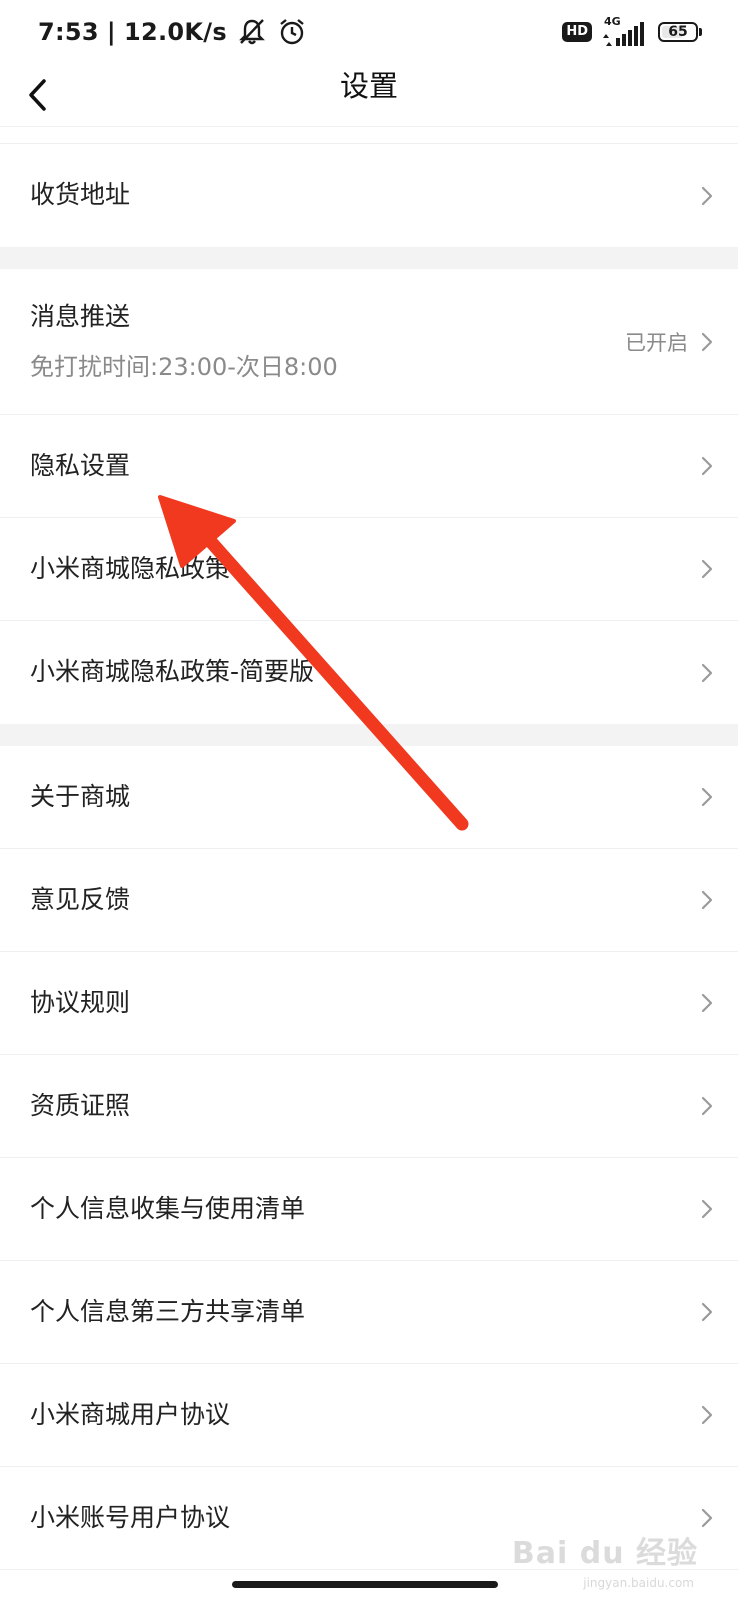 Image resolution: width=738 pixels, height=1600 pixels. I want to click on list-item-label: 小米账号用户协议, so click(130, 1517).